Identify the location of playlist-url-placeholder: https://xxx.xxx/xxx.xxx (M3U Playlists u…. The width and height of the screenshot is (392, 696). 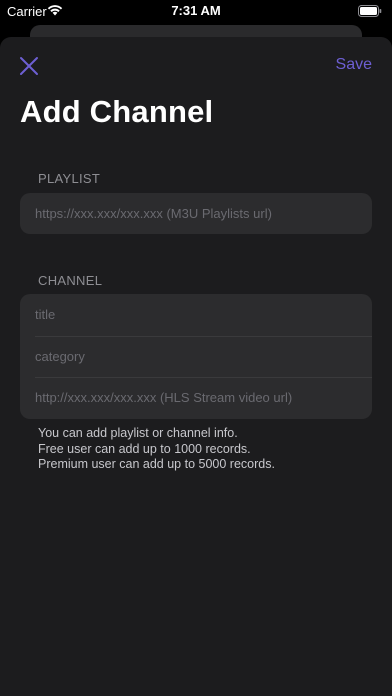
(153, 213).